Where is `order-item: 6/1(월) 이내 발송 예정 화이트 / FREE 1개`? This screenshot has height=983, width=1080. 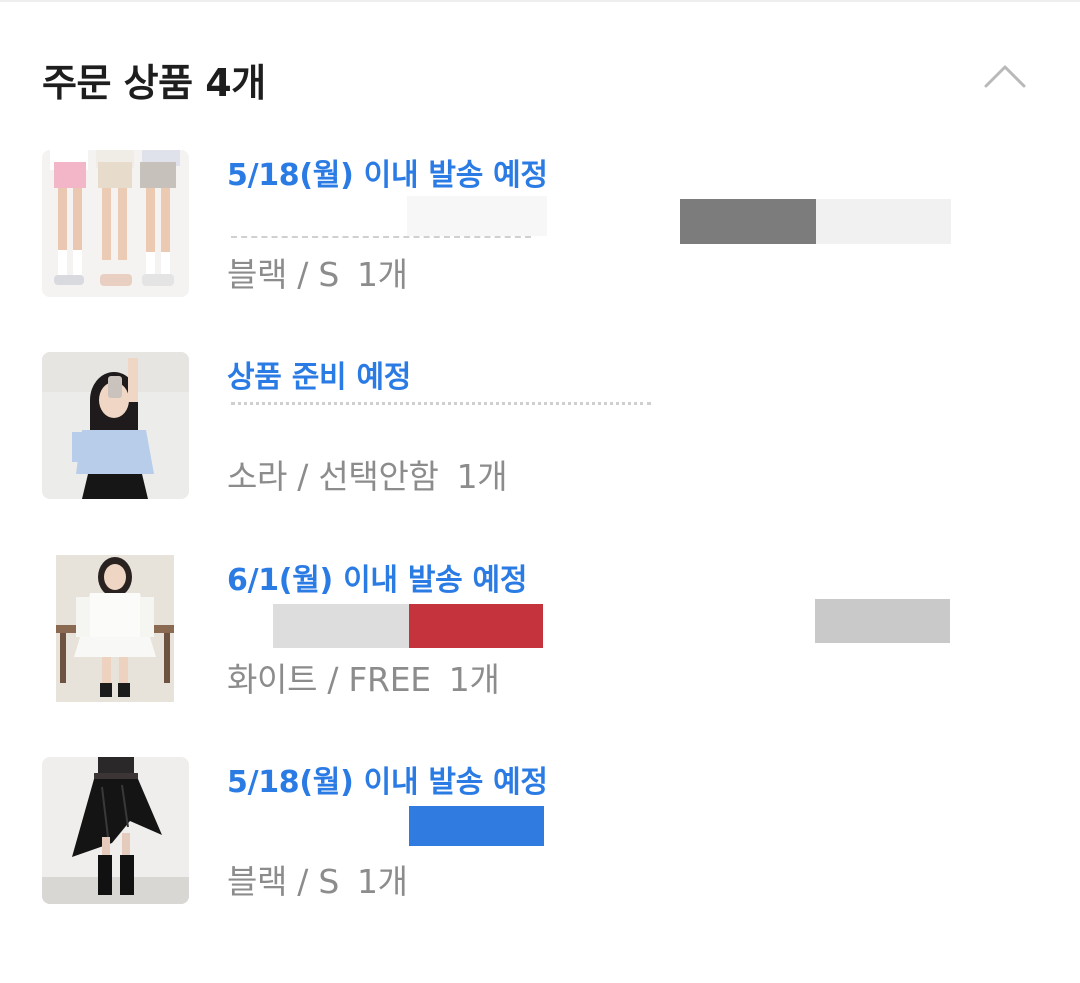
order-item: 6/1(월) 이내 발송 예정 화이트 / FREE 1개 is located at coordinates (540, 630).